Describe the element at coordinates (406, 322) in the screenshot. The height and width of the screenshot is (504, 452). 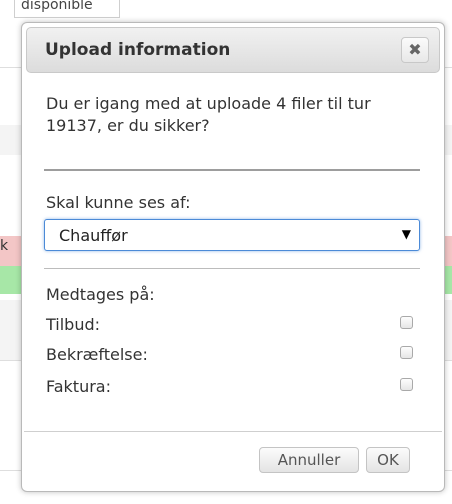
I see `tilbud-checkbox` at that location.